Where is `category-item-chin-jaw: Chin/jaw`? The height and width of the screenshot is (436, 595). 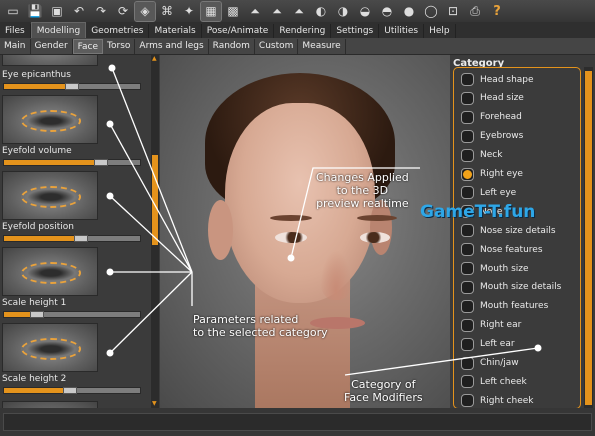
category-item-chin-jaw: Chin/jaw is located at coordinates (521, 363).